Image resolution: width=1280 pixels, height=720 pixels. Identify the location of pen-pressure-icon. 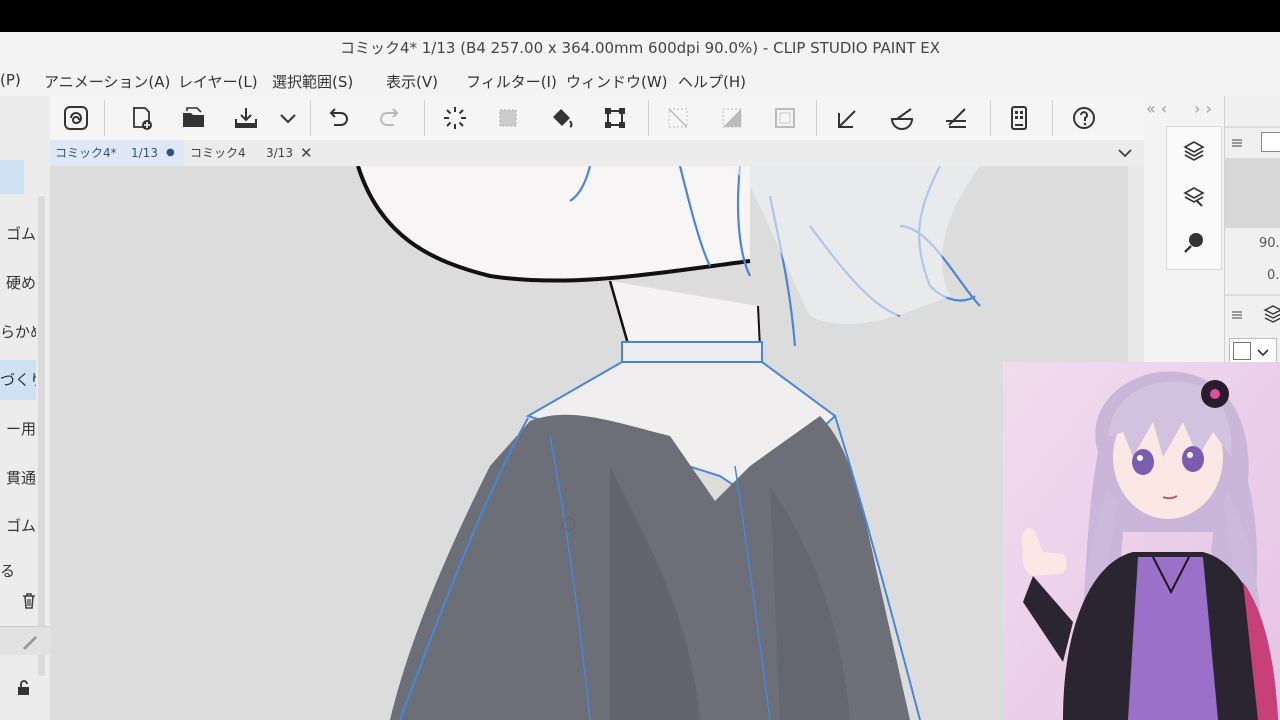
(30, 641).